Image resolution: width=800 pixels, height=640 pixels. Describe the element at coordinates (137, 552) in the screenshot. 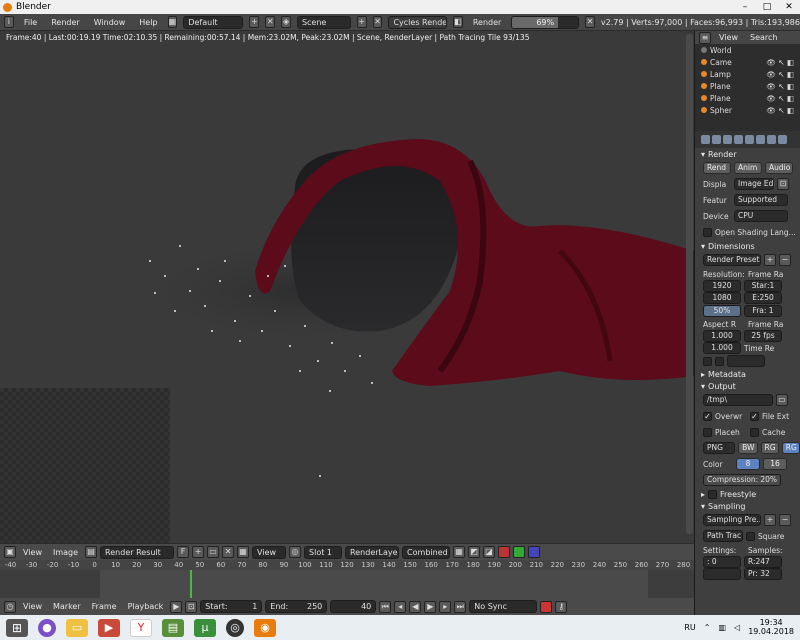

I see `image-name-field: Render Result` at that location.